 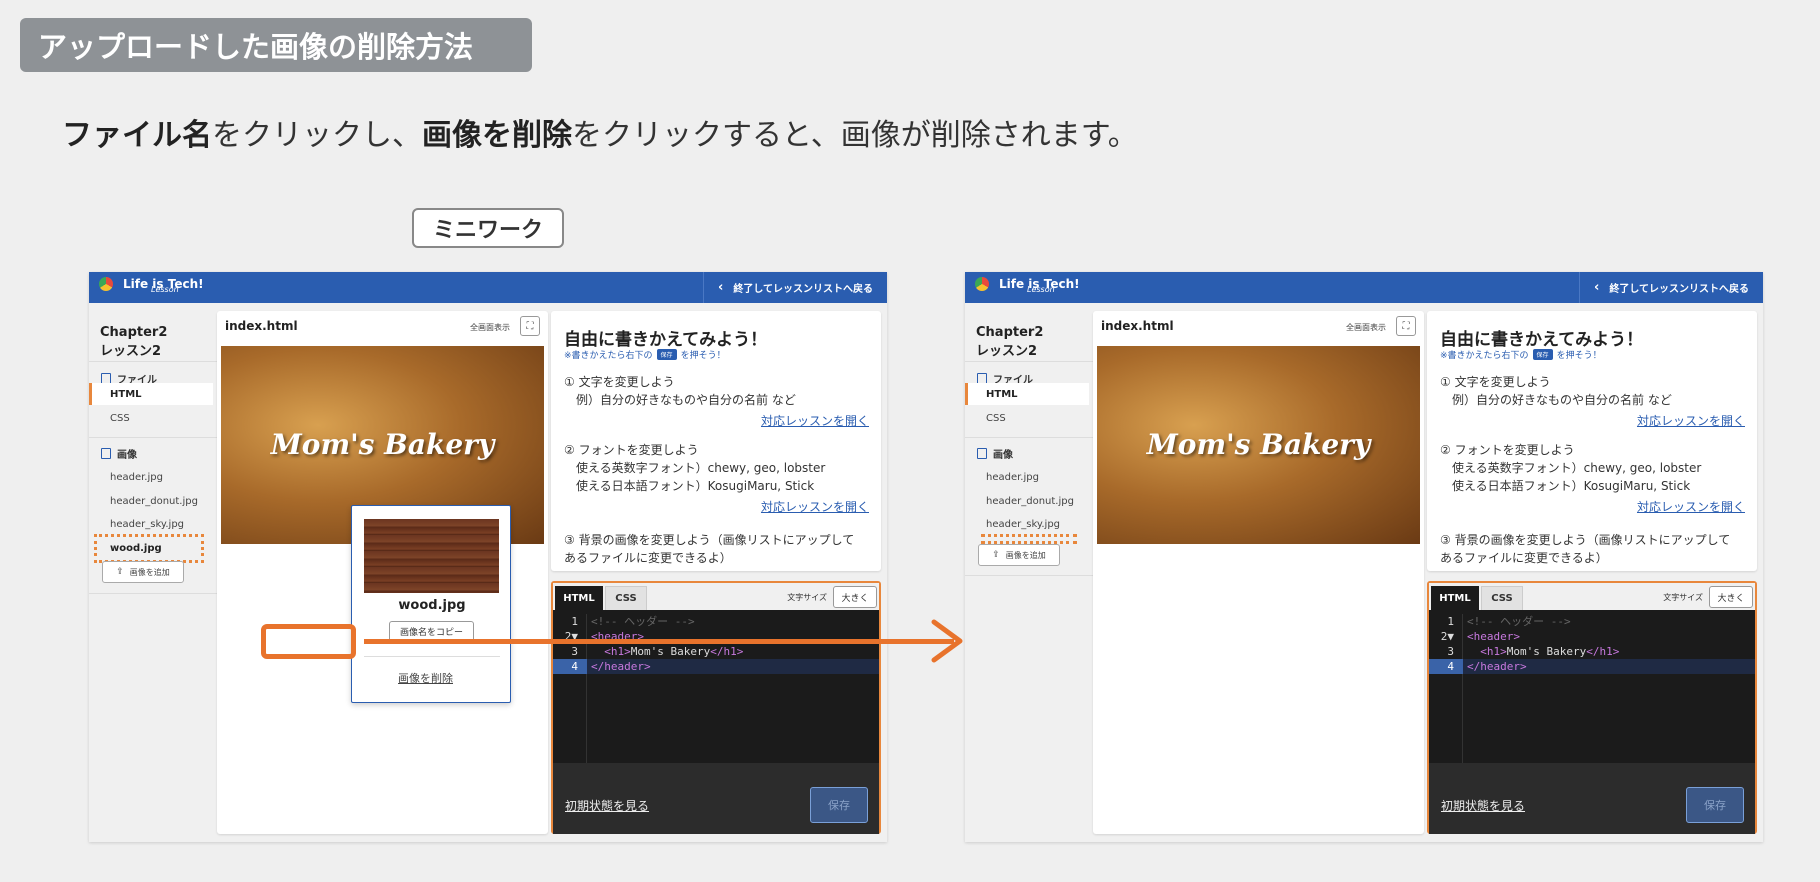 I want to click on lesson-item-2: ② フォントを変更しよう, so click(x=631, y=450).